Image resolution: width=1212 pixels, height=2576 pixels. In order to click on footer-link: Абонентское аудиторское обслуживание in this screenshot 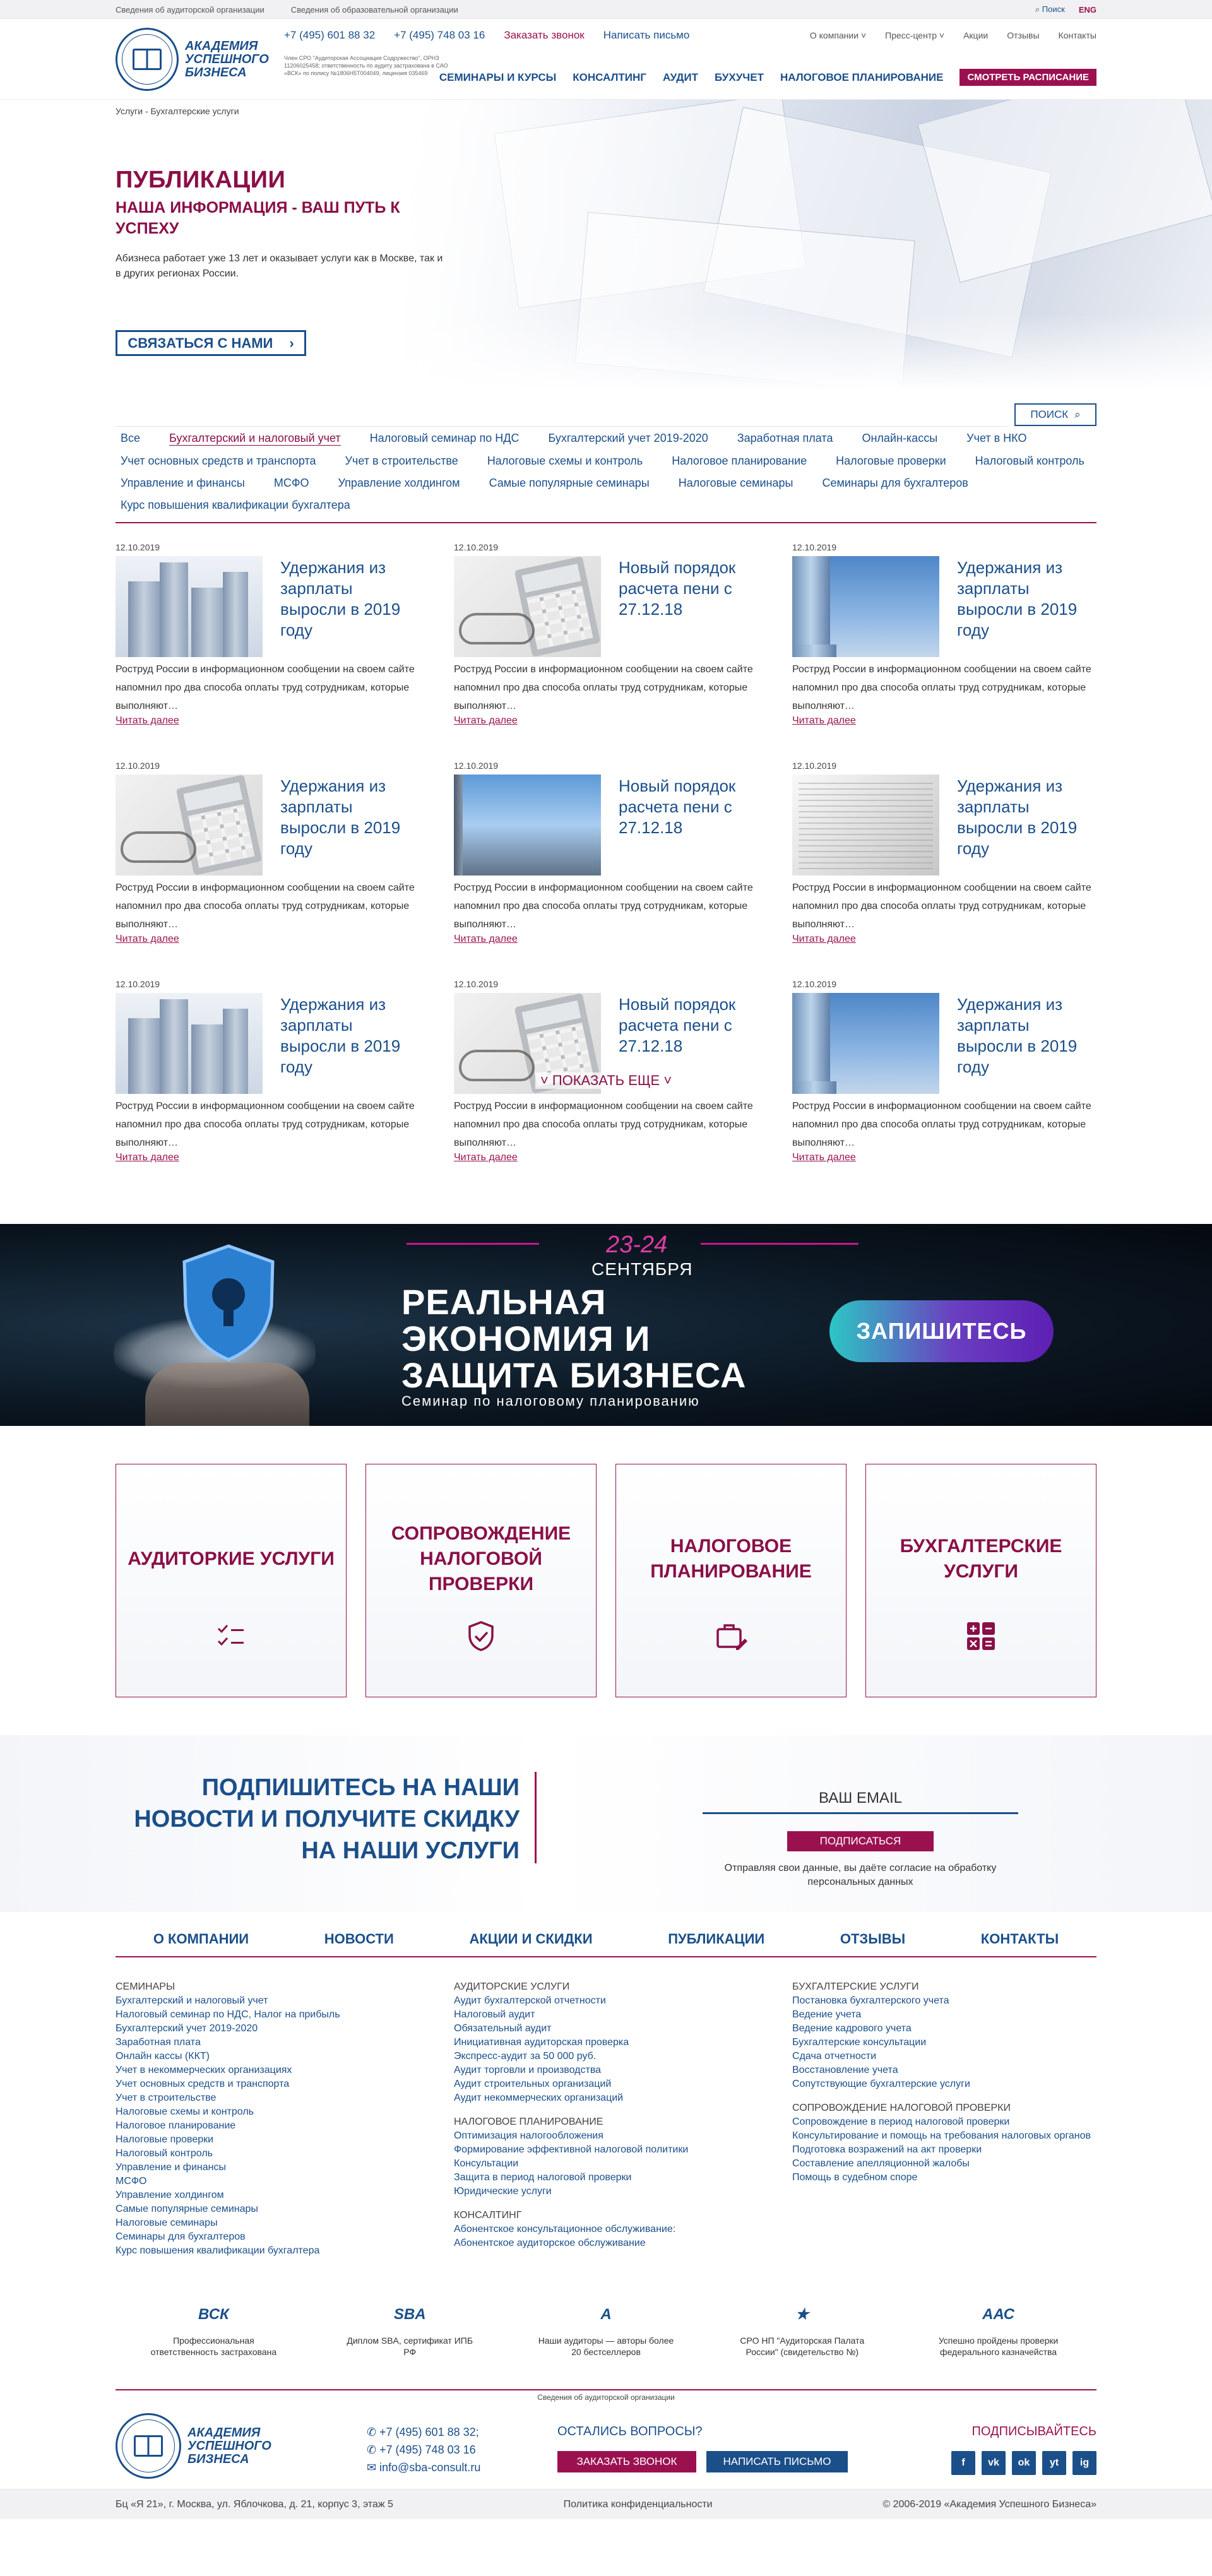, I will do `click(606, 2243)`.